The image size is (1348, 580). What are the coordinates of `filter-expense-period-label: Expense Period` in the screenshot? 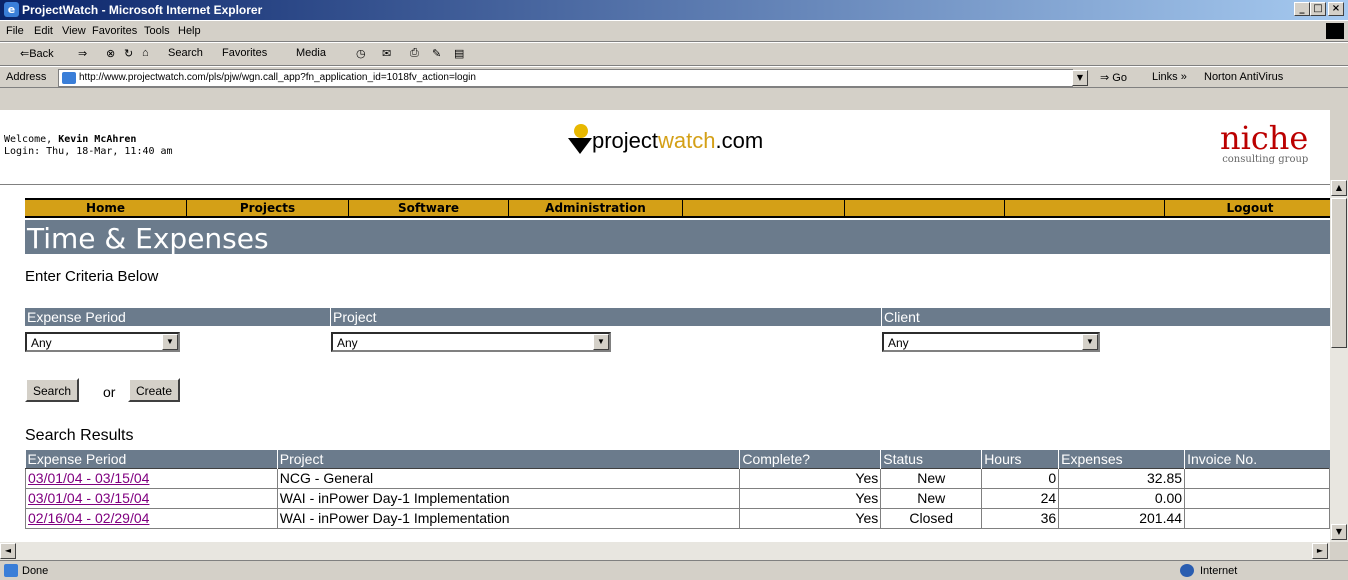 It's located at (177, 317).